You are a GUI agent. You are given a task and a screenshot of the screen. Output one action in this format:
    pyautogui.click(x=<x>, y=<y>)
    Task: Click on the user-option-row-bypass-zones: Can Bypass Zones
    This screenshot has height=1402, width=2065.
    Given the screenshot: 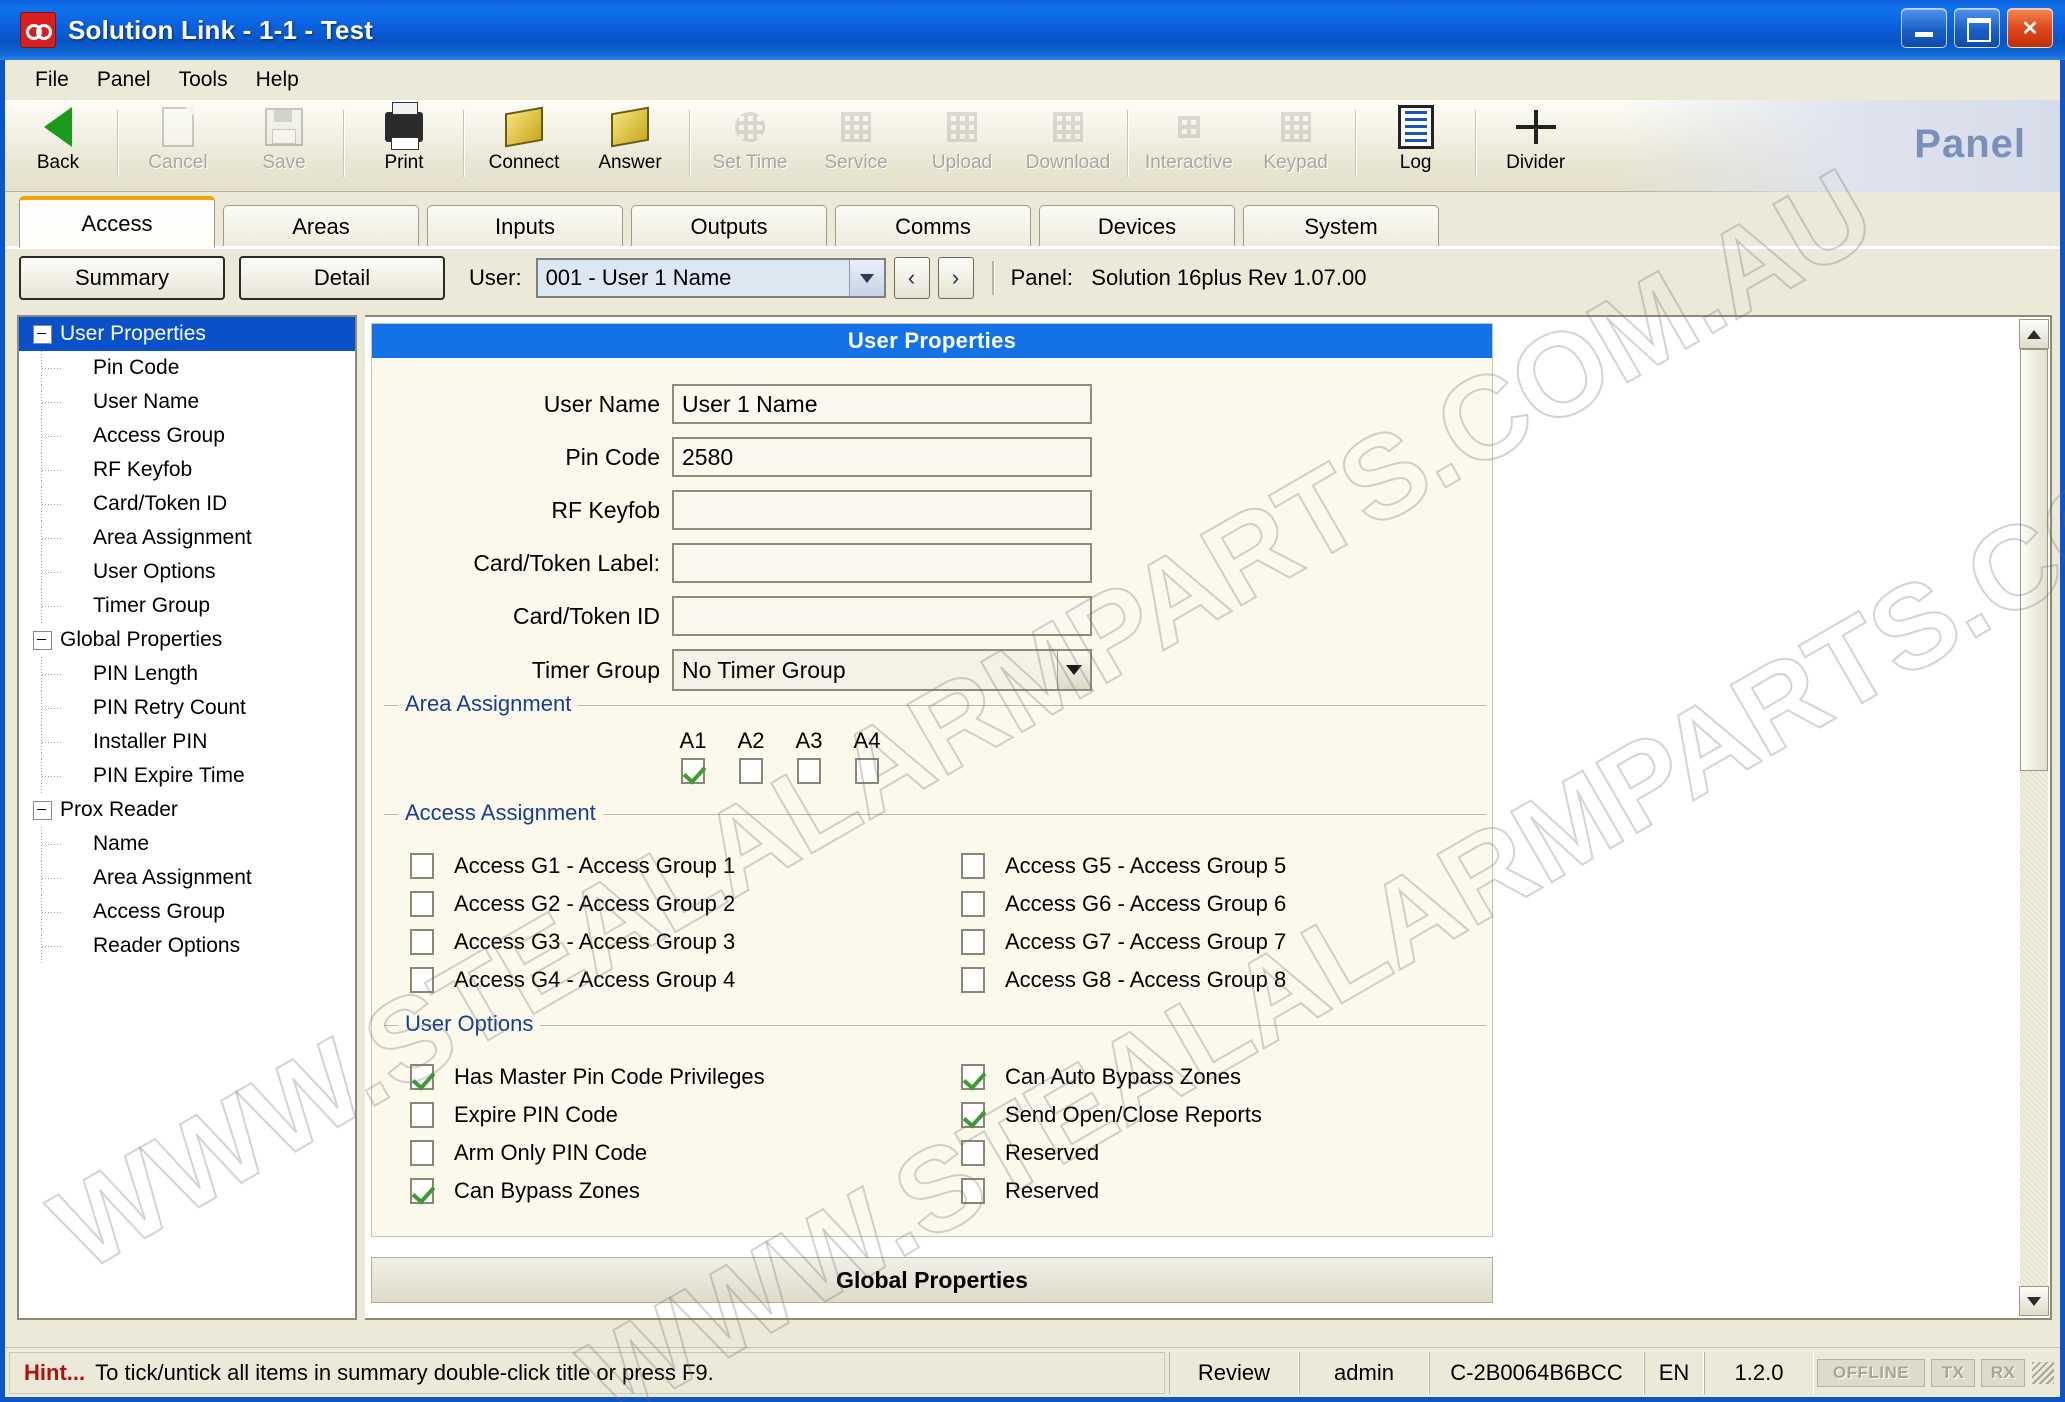 What is the action you would take?
    pyautogui.click(x=659, y=1191)
    